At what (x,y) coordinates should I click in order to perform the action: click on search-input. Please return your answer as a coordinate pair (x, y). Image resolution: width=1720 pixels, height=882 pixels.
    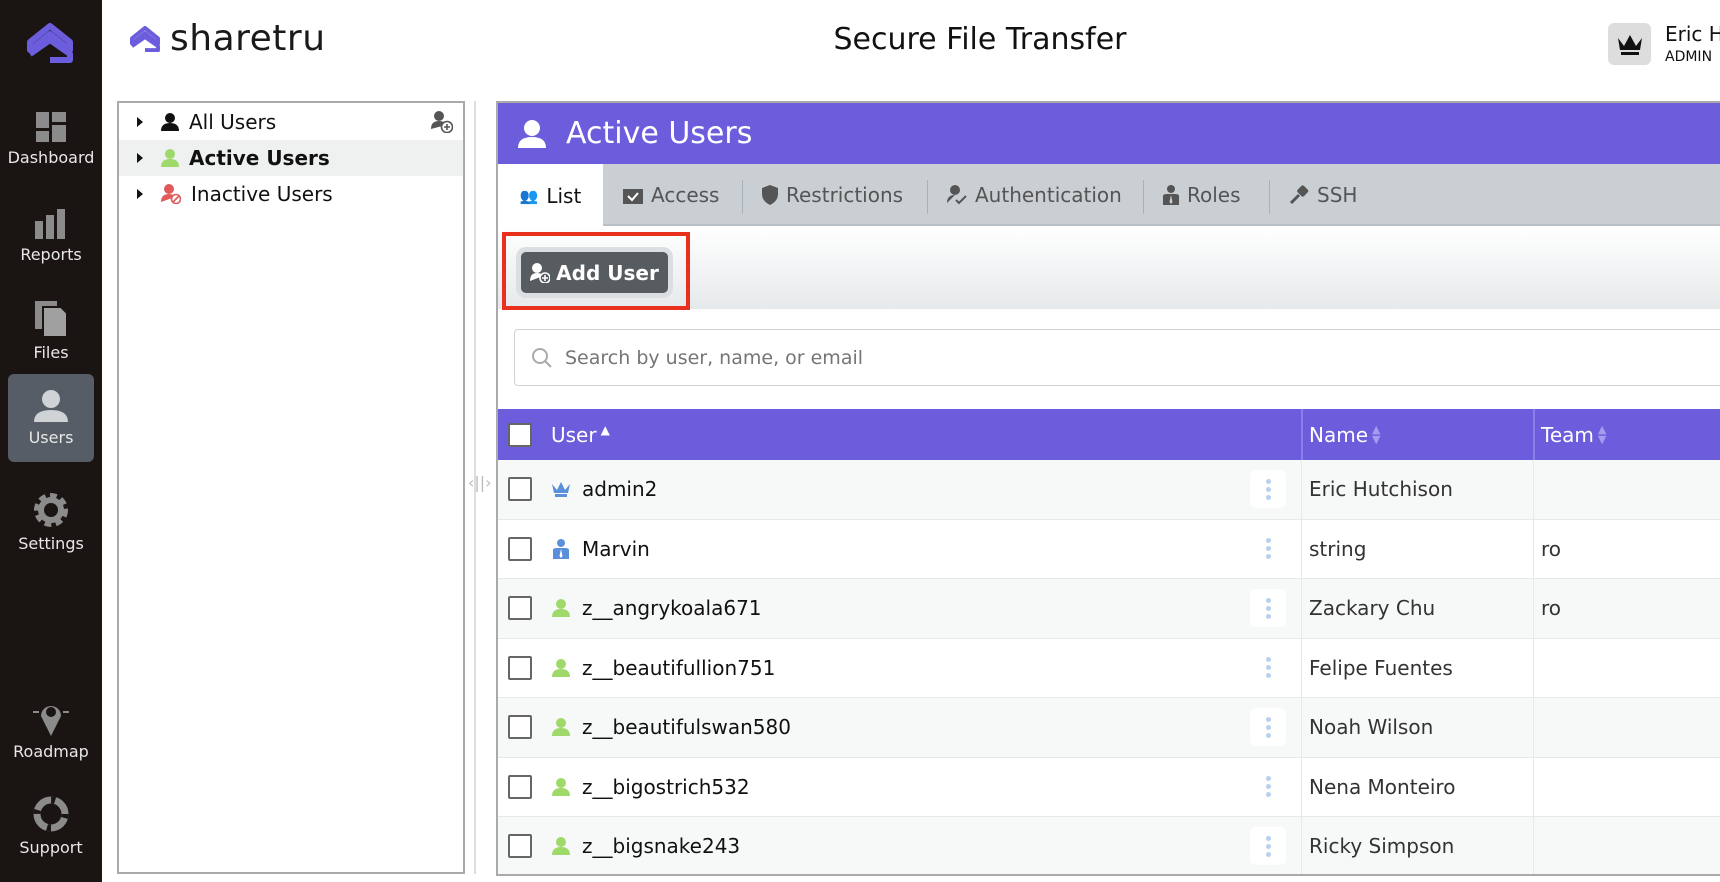
    Looking at the image, I should click on (865, 357).